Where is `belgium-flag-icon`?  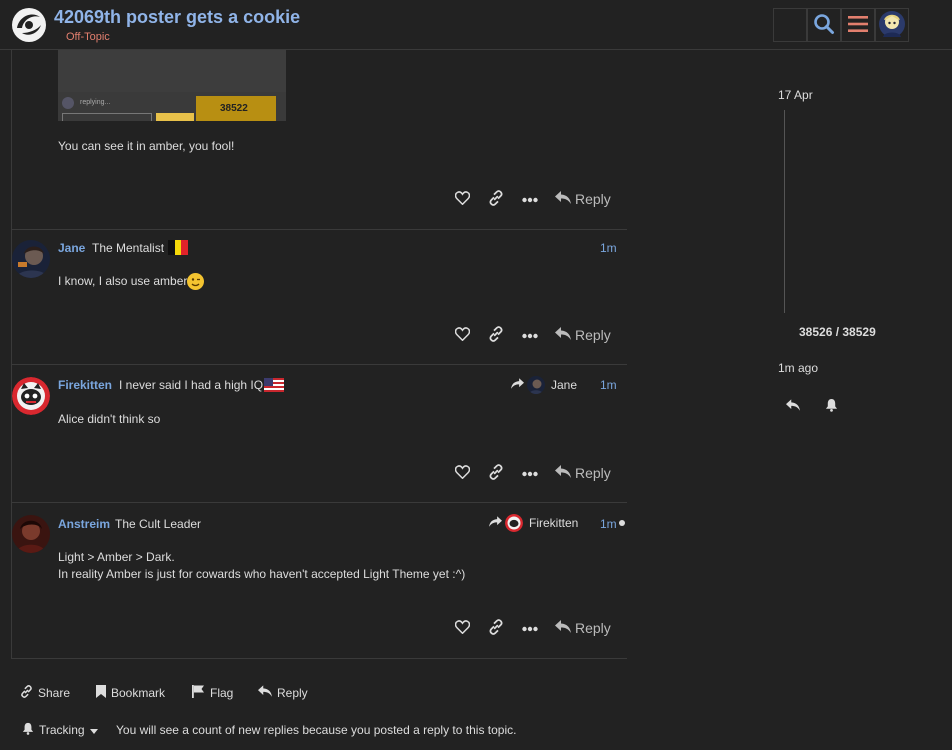
belgium-flag-icon is located at coordinates (178, 247).